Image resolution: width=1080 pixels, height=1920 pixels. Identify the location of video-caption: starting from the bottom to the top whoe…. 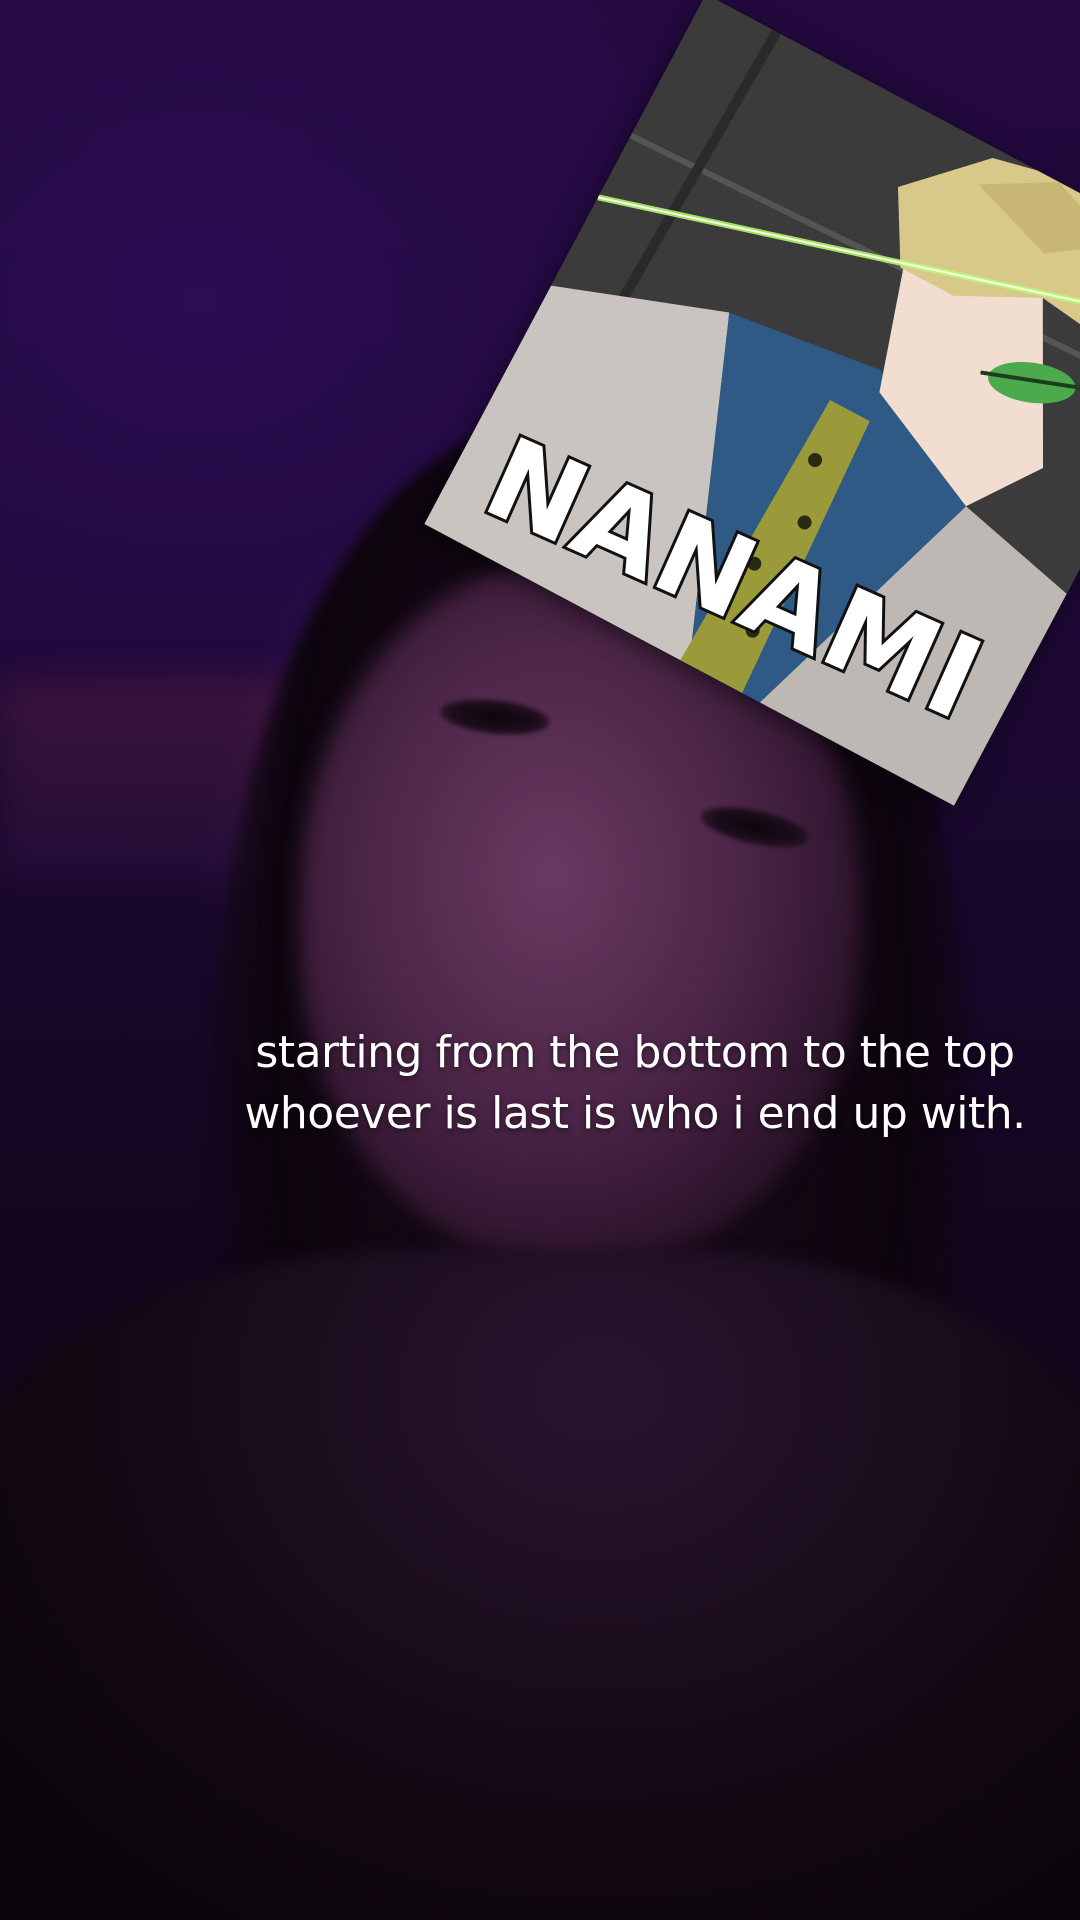
(635, 1083).